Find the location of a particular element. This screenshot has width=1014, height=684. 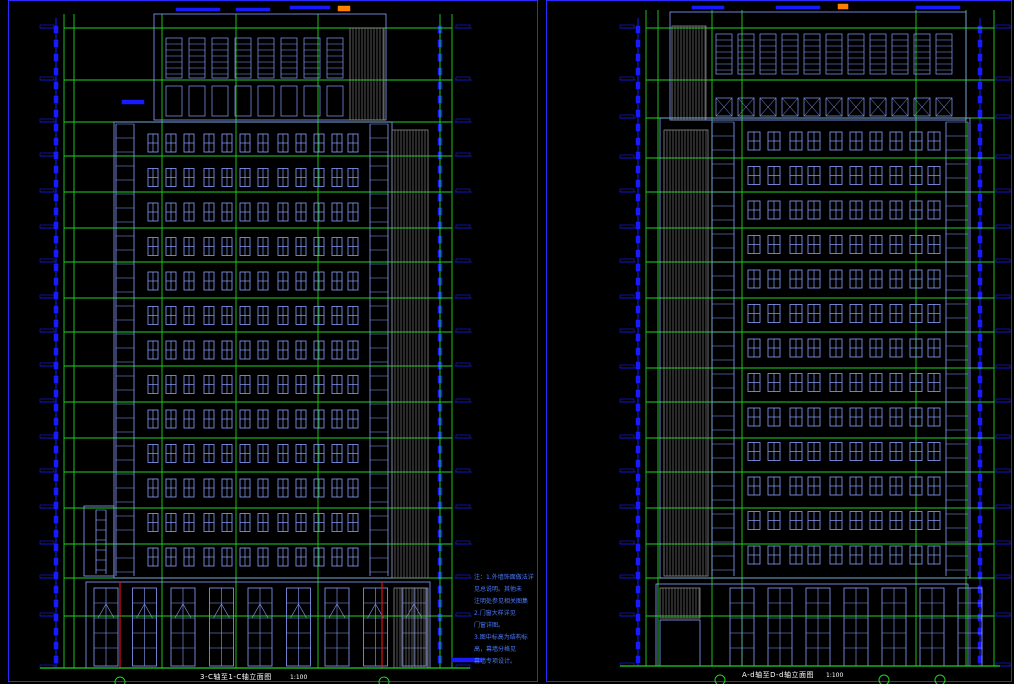

left-elevation-caption: 3-C轴至1-C轴立面图 is located at coordinates (236, 677).